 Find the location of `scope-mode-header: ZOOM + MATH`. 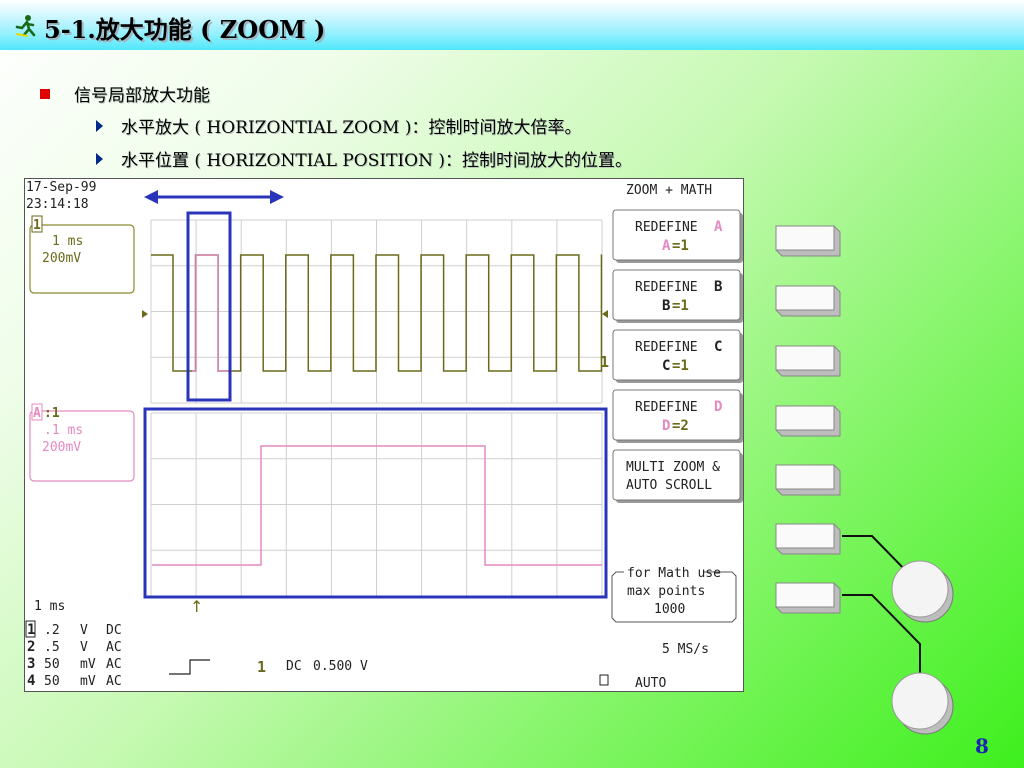

scope-mode-header: ZOOM + MATH is located at coordinates (669, 190).